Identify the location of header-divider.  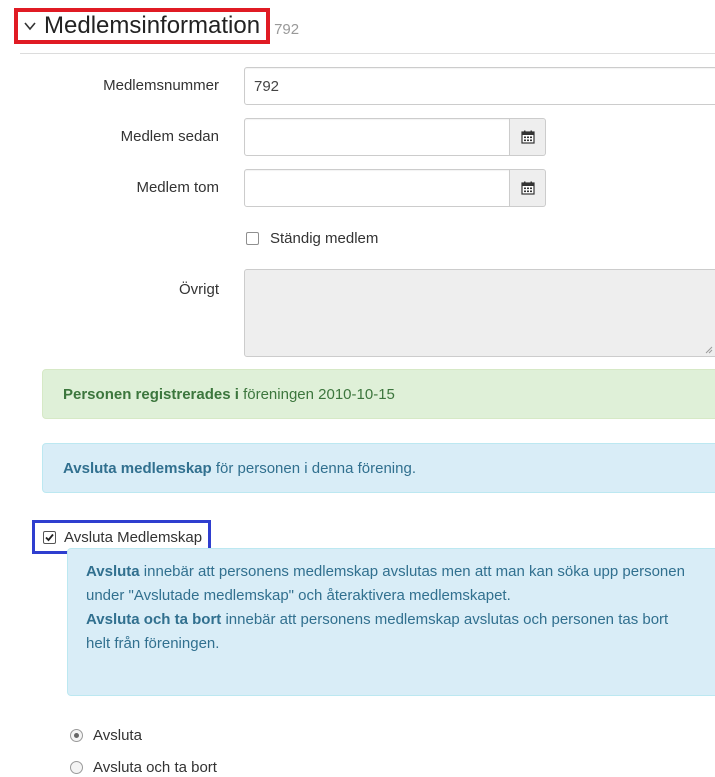
(367, 53).